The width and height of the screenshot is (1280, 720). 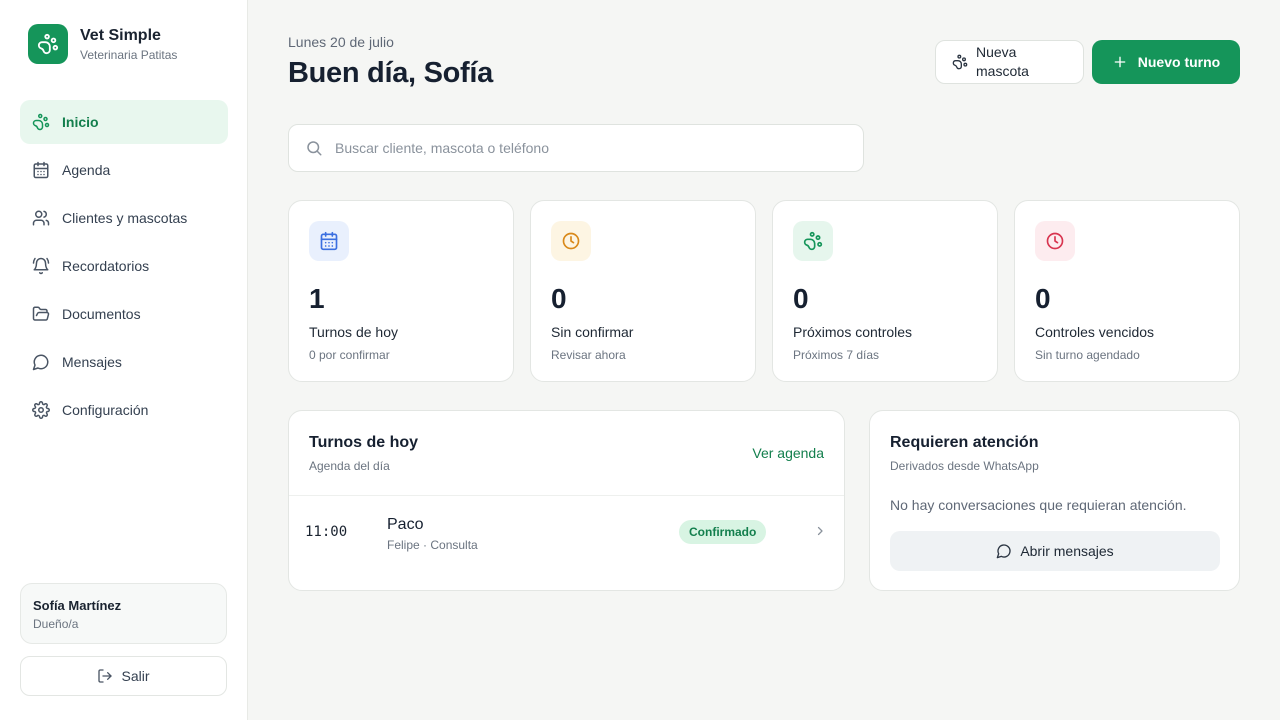 What do you see at coordinates (964, 442) in the screenshot?
I see `panel-title: Requieren atención` at bounding box center [964, 442].